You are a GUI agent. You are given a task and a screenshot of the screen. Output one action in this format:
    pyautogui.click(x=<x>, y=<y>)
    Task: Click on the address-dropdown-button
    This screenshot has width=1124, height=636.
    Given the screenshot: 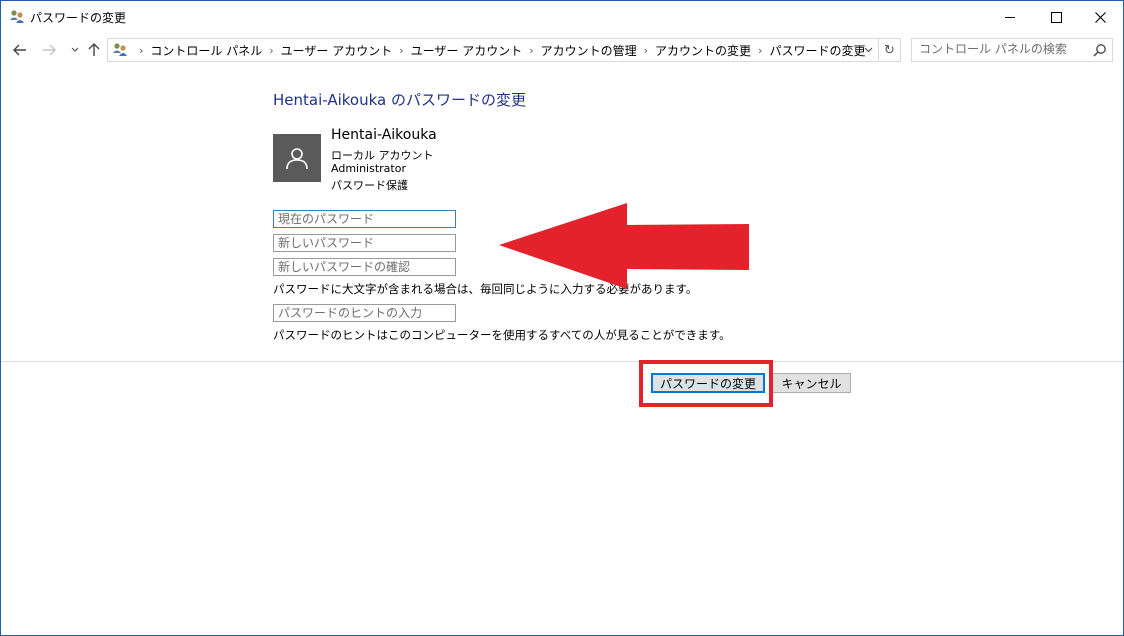 What is the action you would take?
    pyautogui.click(x=868, y=50)
    